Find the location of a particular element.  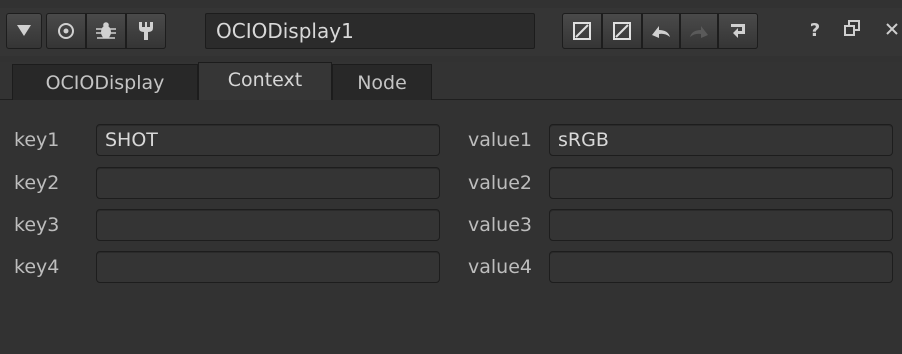

undo-icon is located at coordinates (661, 31).